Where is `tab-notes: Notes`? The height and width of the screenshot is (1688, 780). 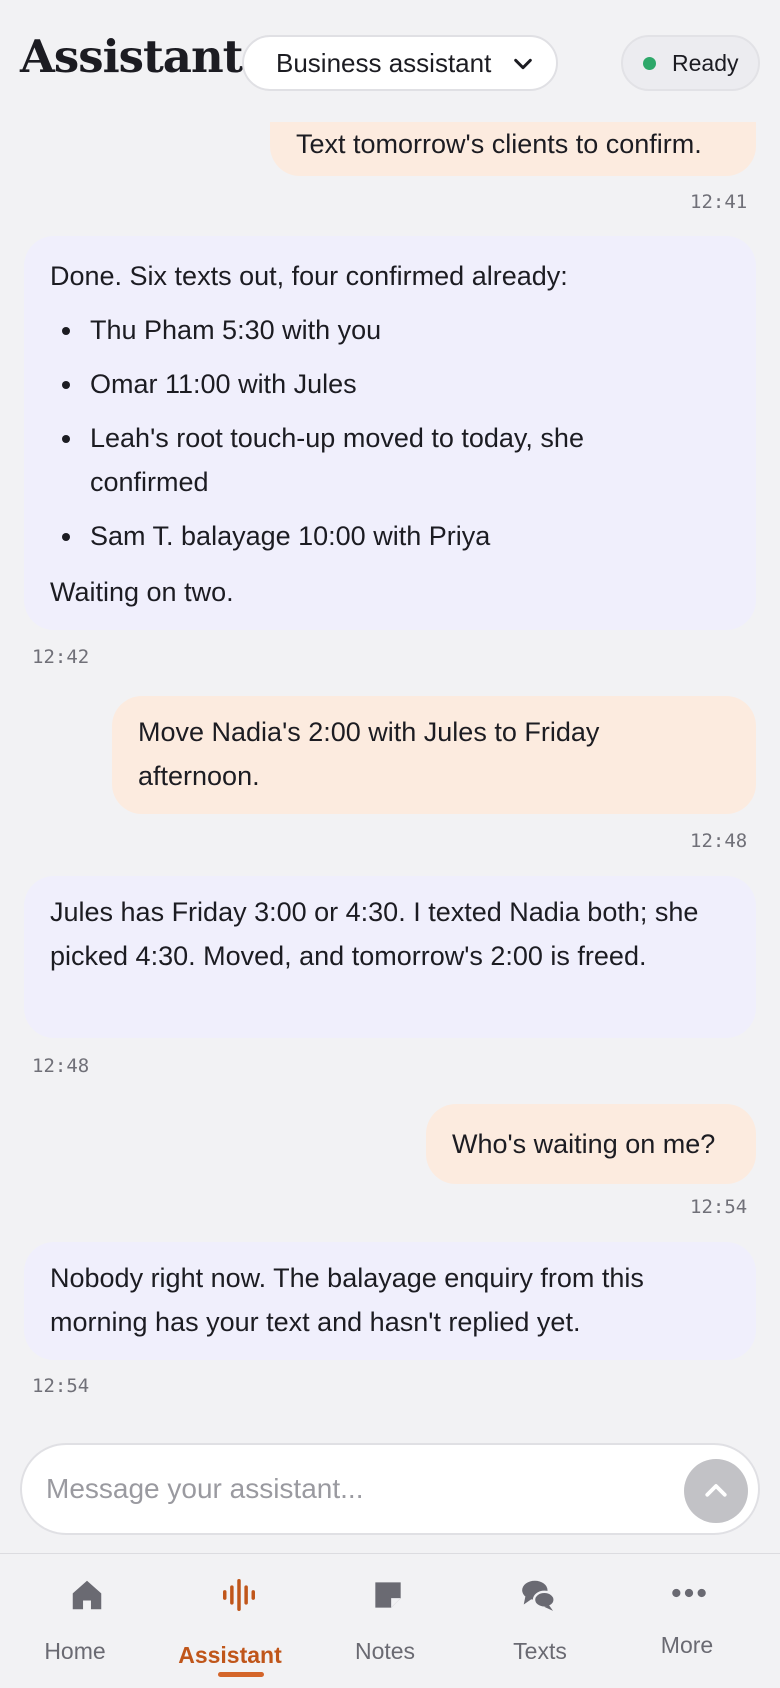
tab-notes: Notes is located at coordinates (390, 1621).